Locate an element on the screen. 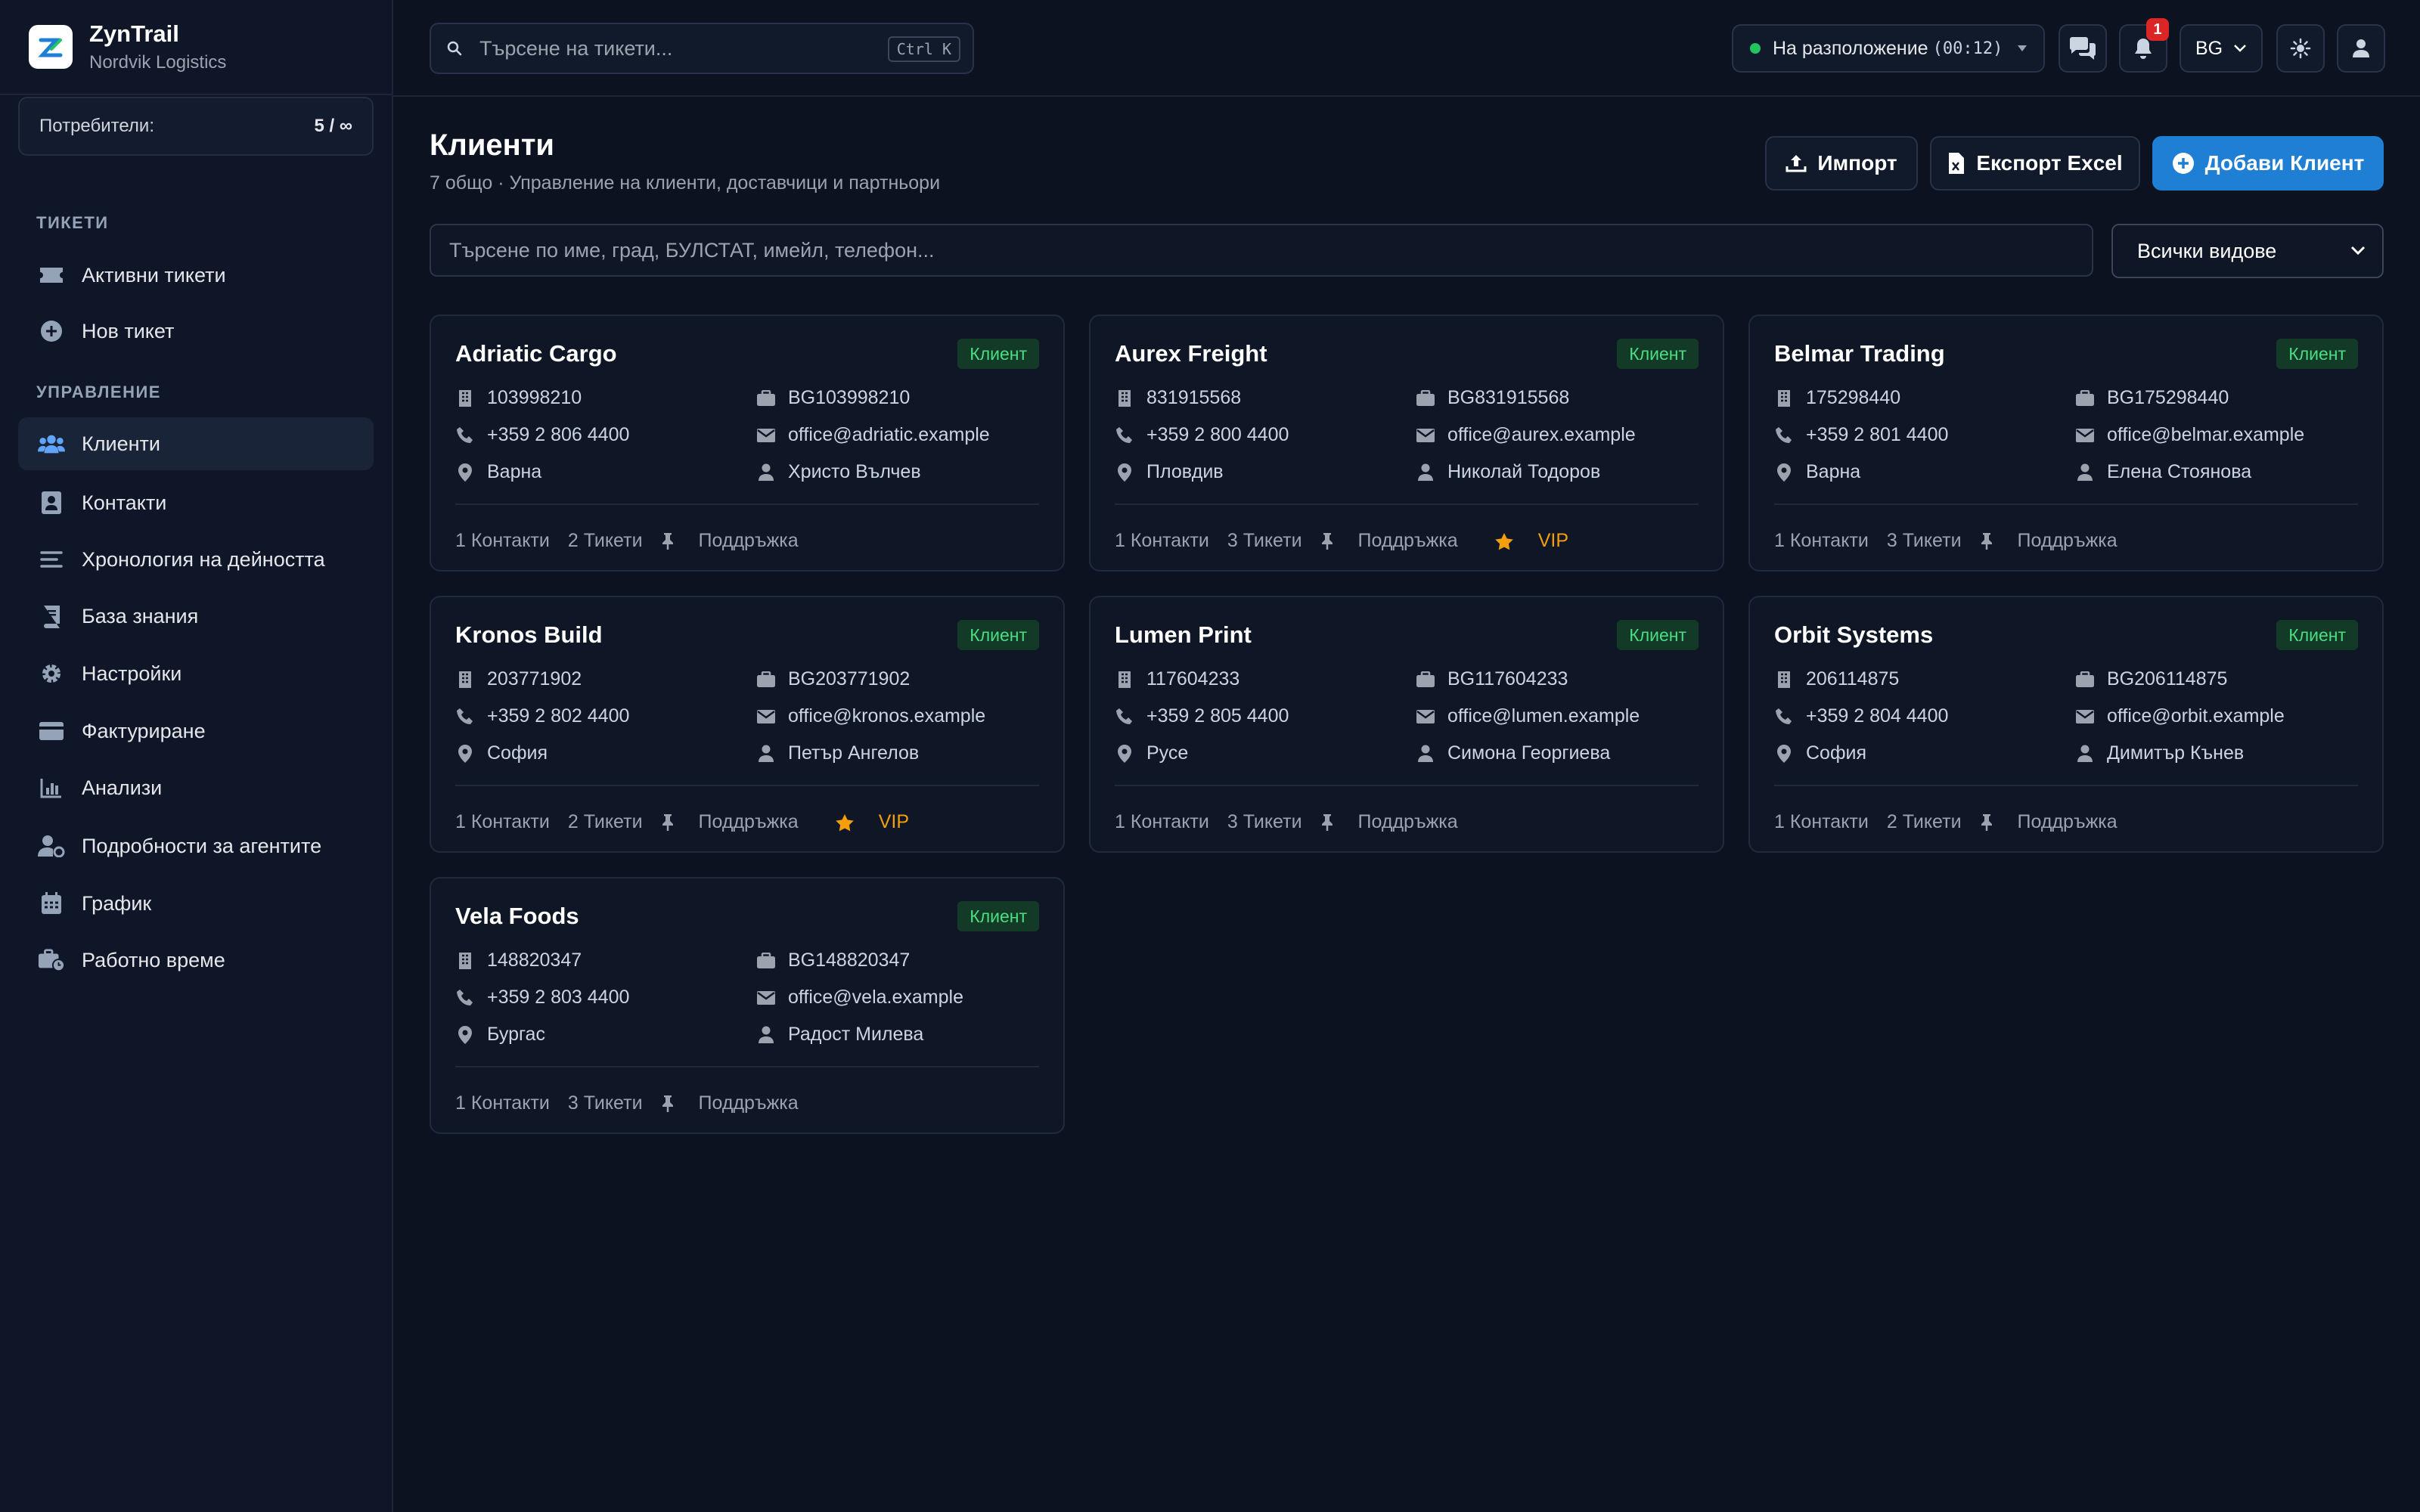 This screenshot has width=2420, height=1512. client-vat: BG117604233 is located at coordinates (1492, 679).